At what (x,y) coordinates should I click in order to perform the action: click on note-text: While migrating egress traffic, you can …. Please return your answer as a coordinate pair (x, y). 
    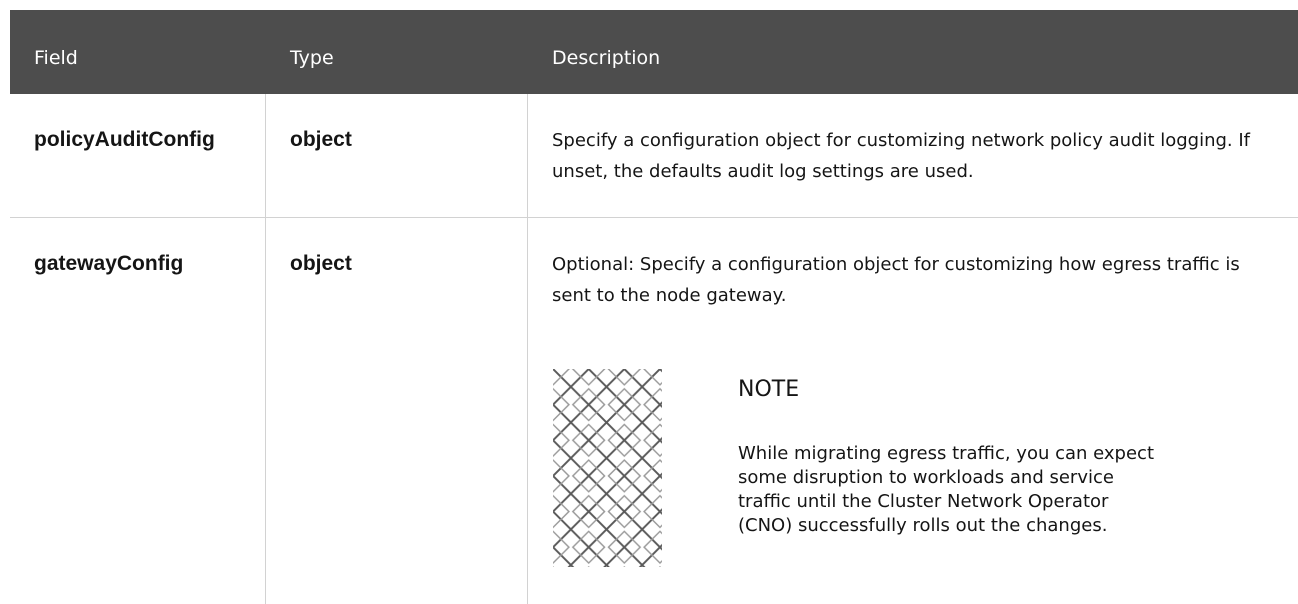
    Looking at the image, I should click on (946, 489).